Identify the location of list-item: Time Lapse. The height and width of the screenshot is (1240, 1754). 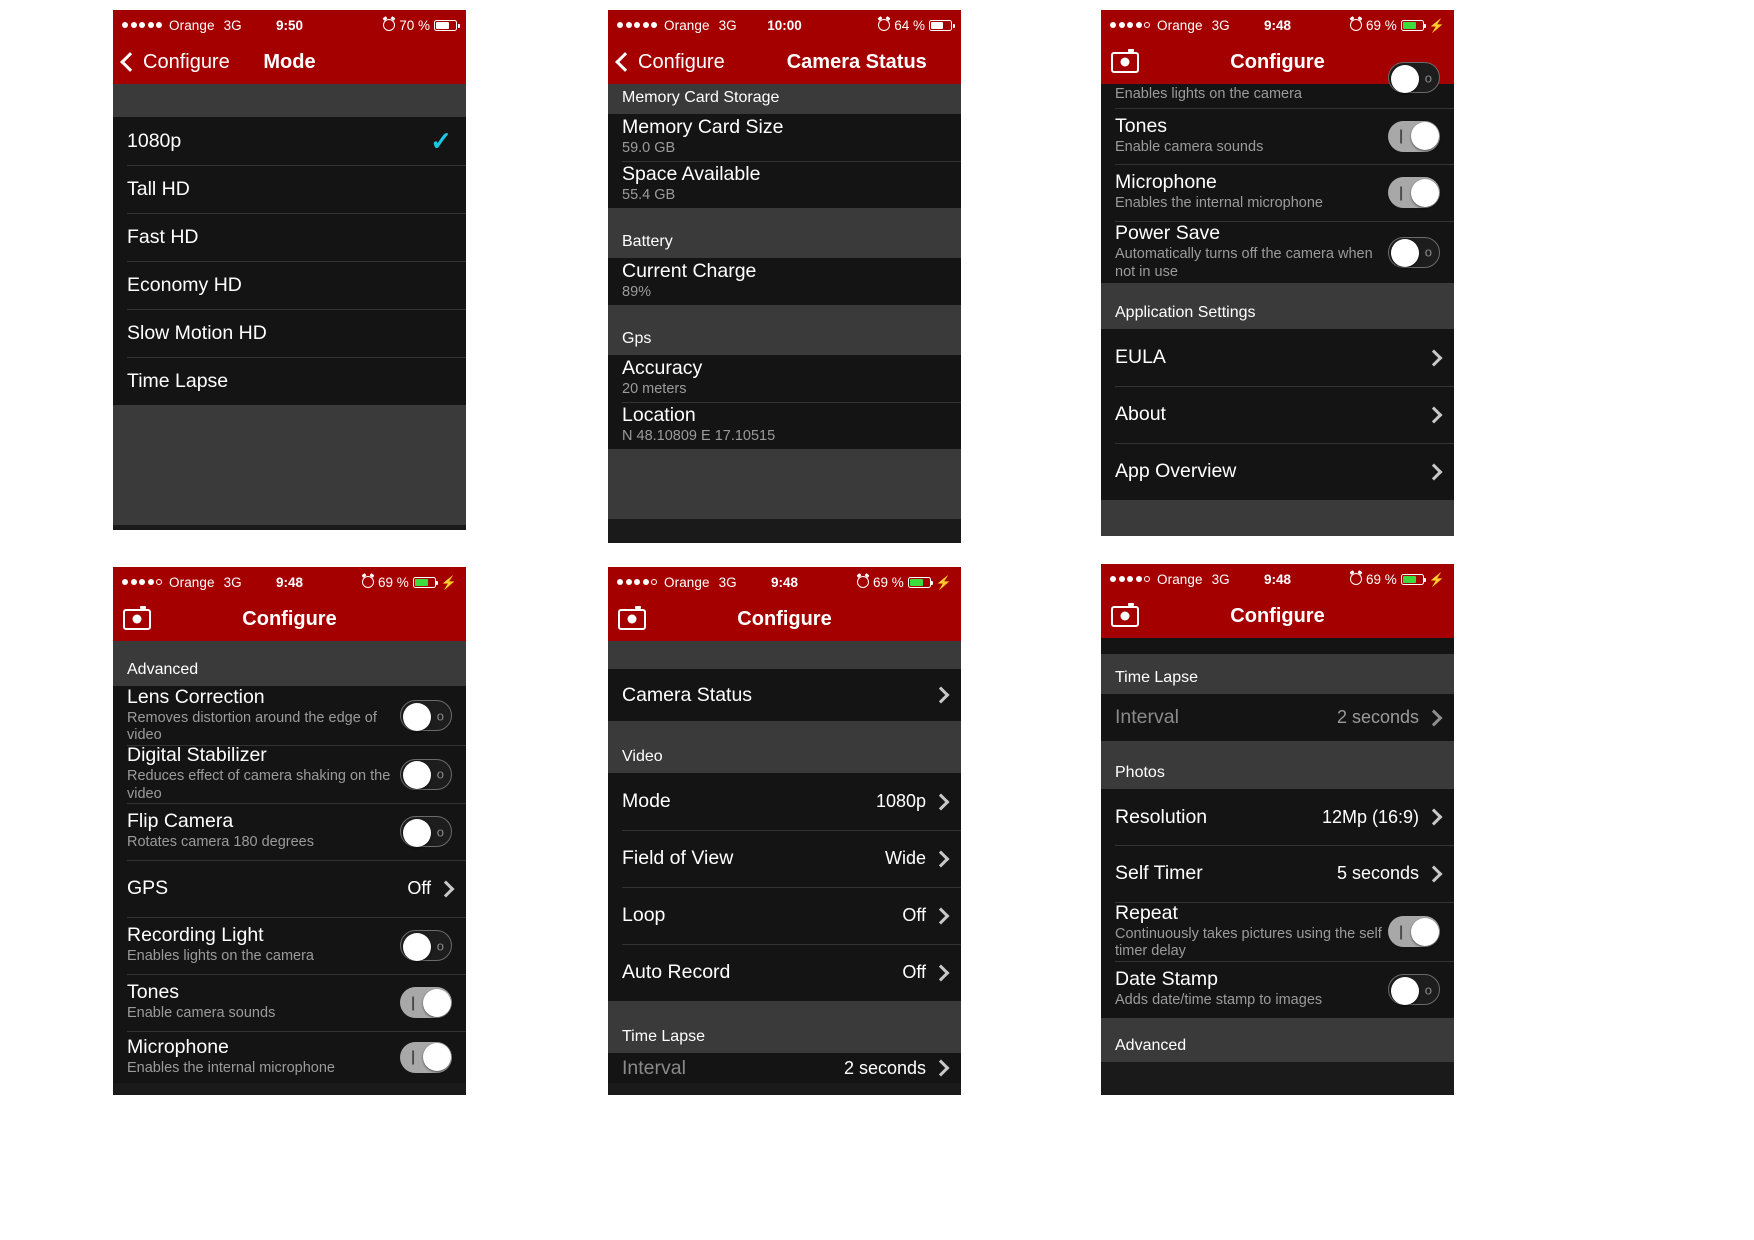
(289, 381).